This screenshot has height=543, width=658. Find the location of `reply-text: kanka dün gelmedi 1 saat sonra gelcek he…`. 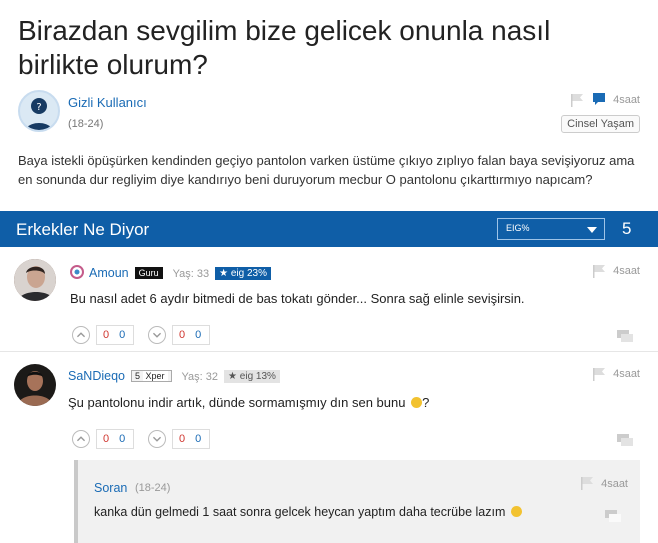

reply-text: kanka dün gelmedi 1 saat sonra gelcek he… is located at coordinates (308, 512).